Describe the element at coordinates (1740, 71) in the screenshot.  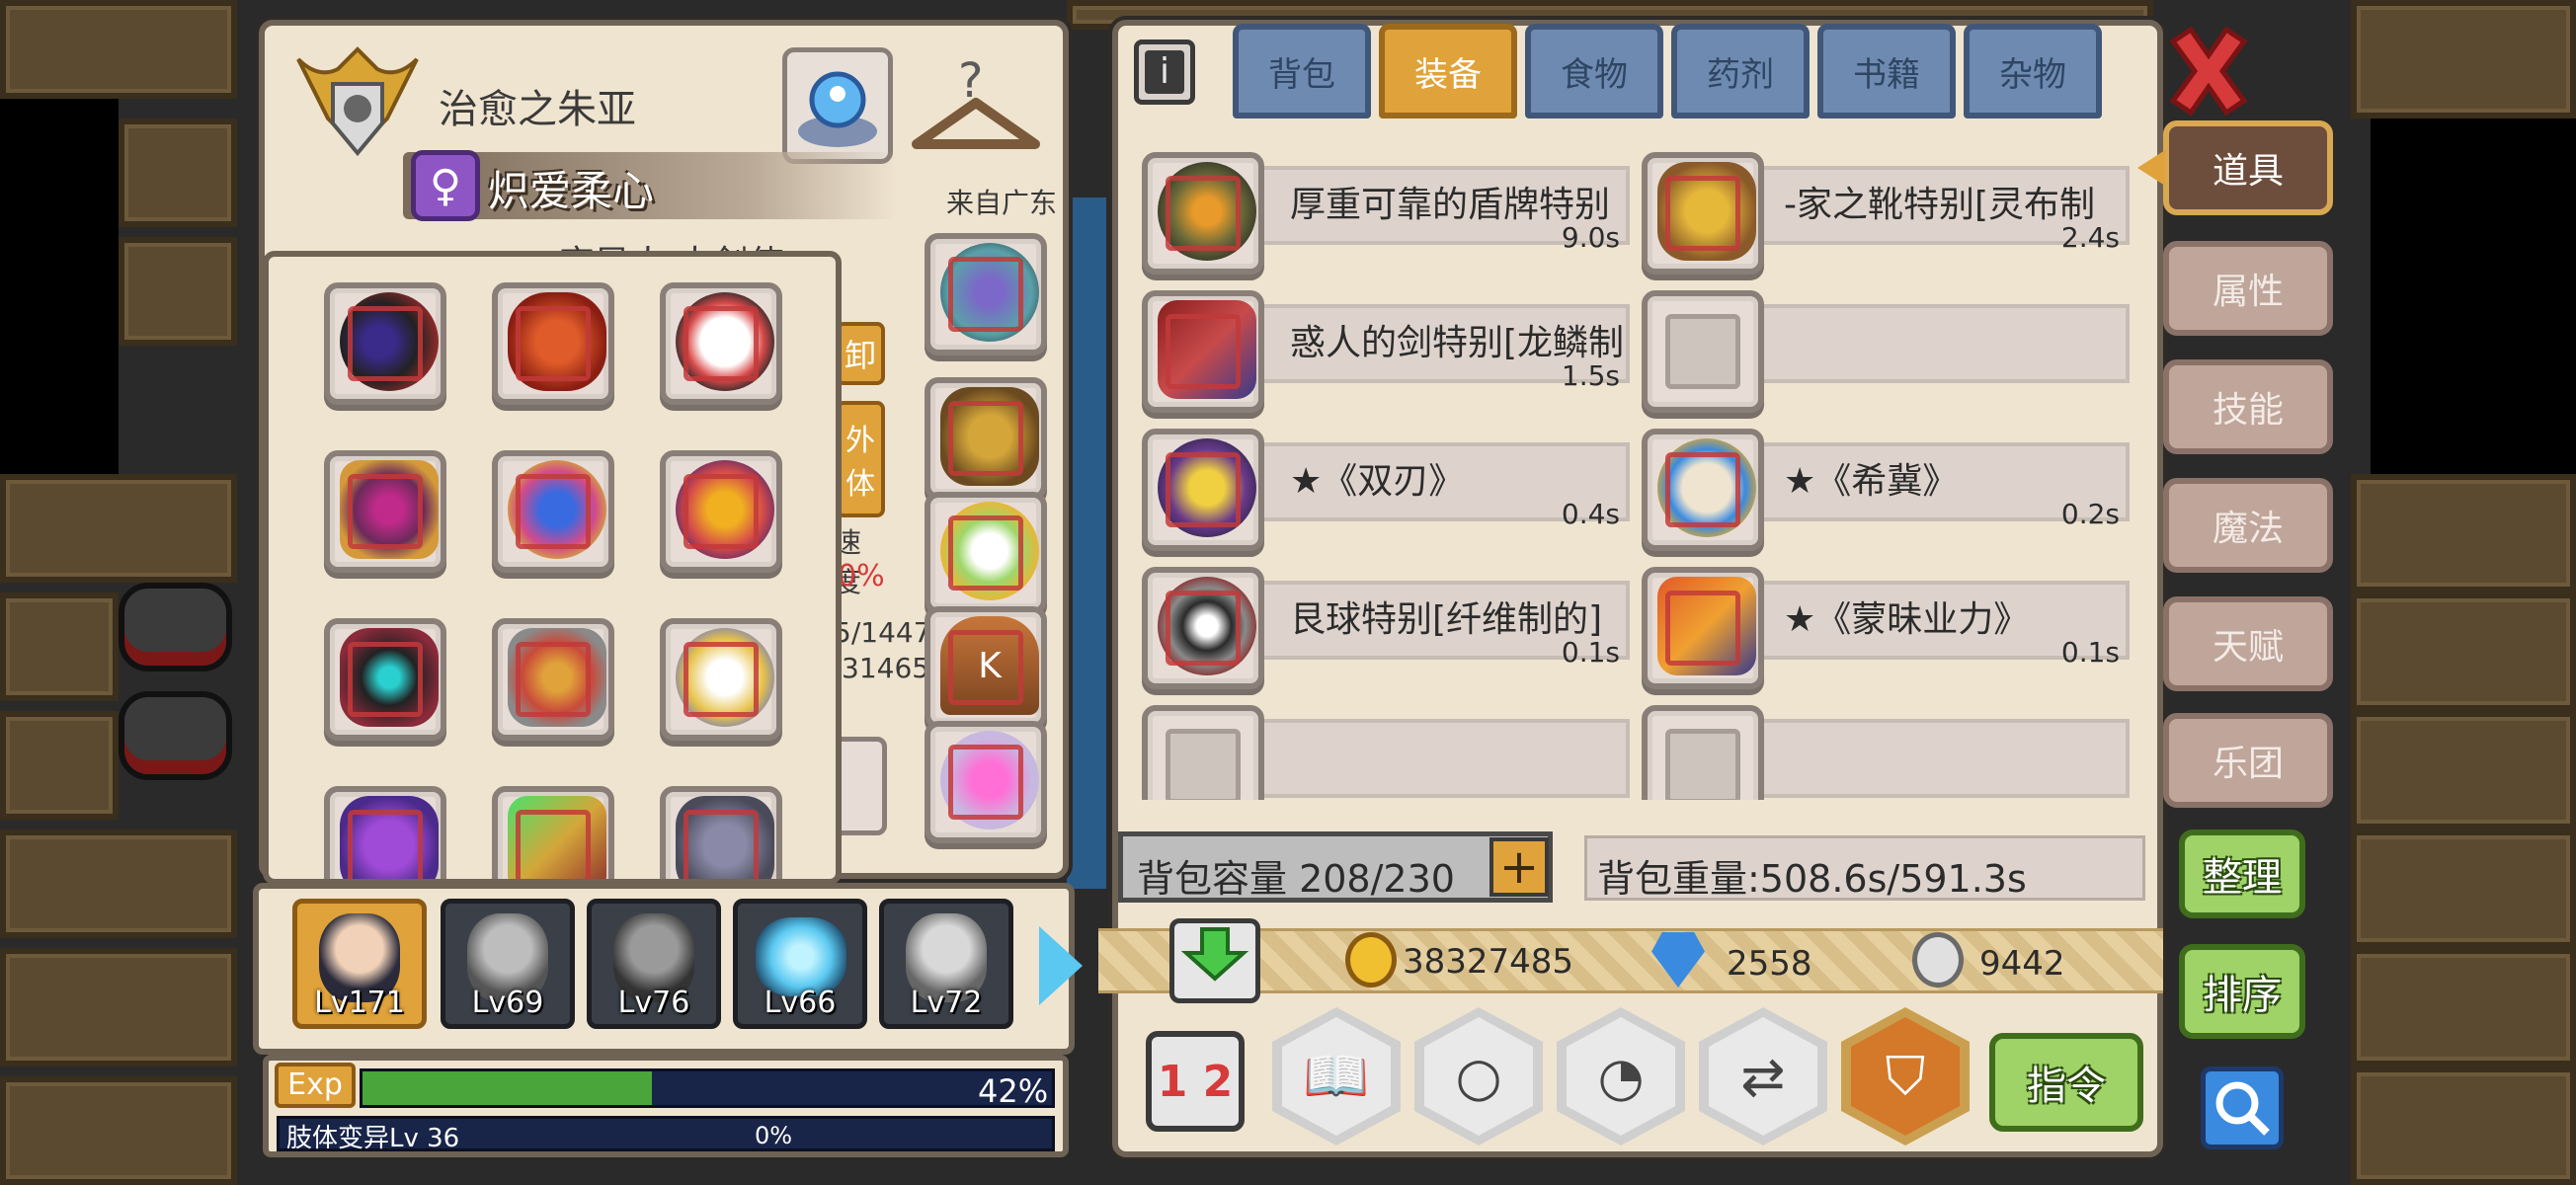
I see `tab-potion: 药剂` at that location.